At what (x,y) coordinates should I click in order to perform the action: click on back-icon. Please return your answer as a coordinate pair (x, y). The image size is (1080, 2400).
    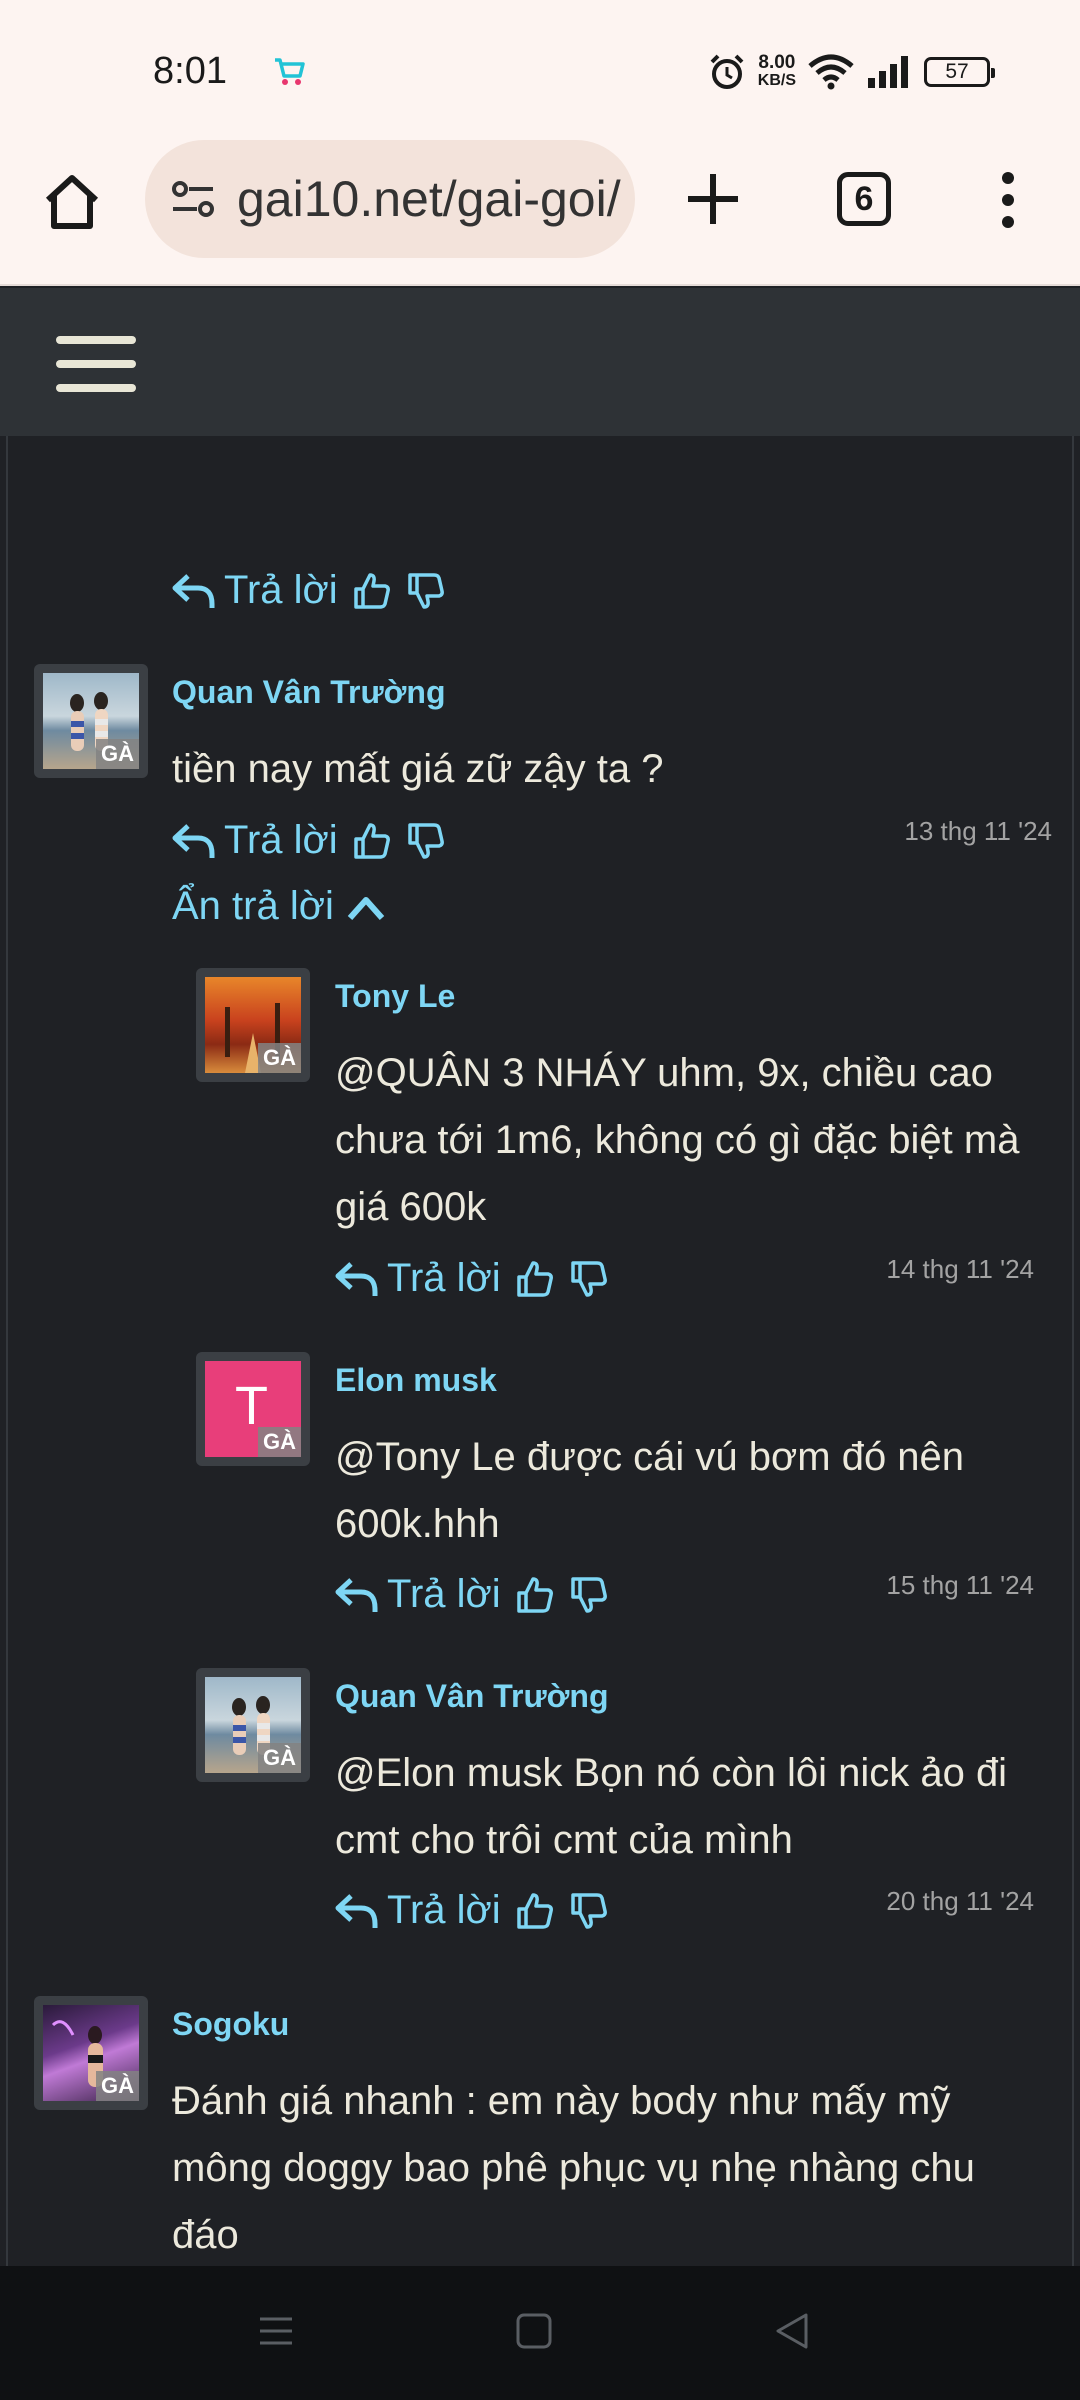
    Looking at the image, I should click on (792, 2331).